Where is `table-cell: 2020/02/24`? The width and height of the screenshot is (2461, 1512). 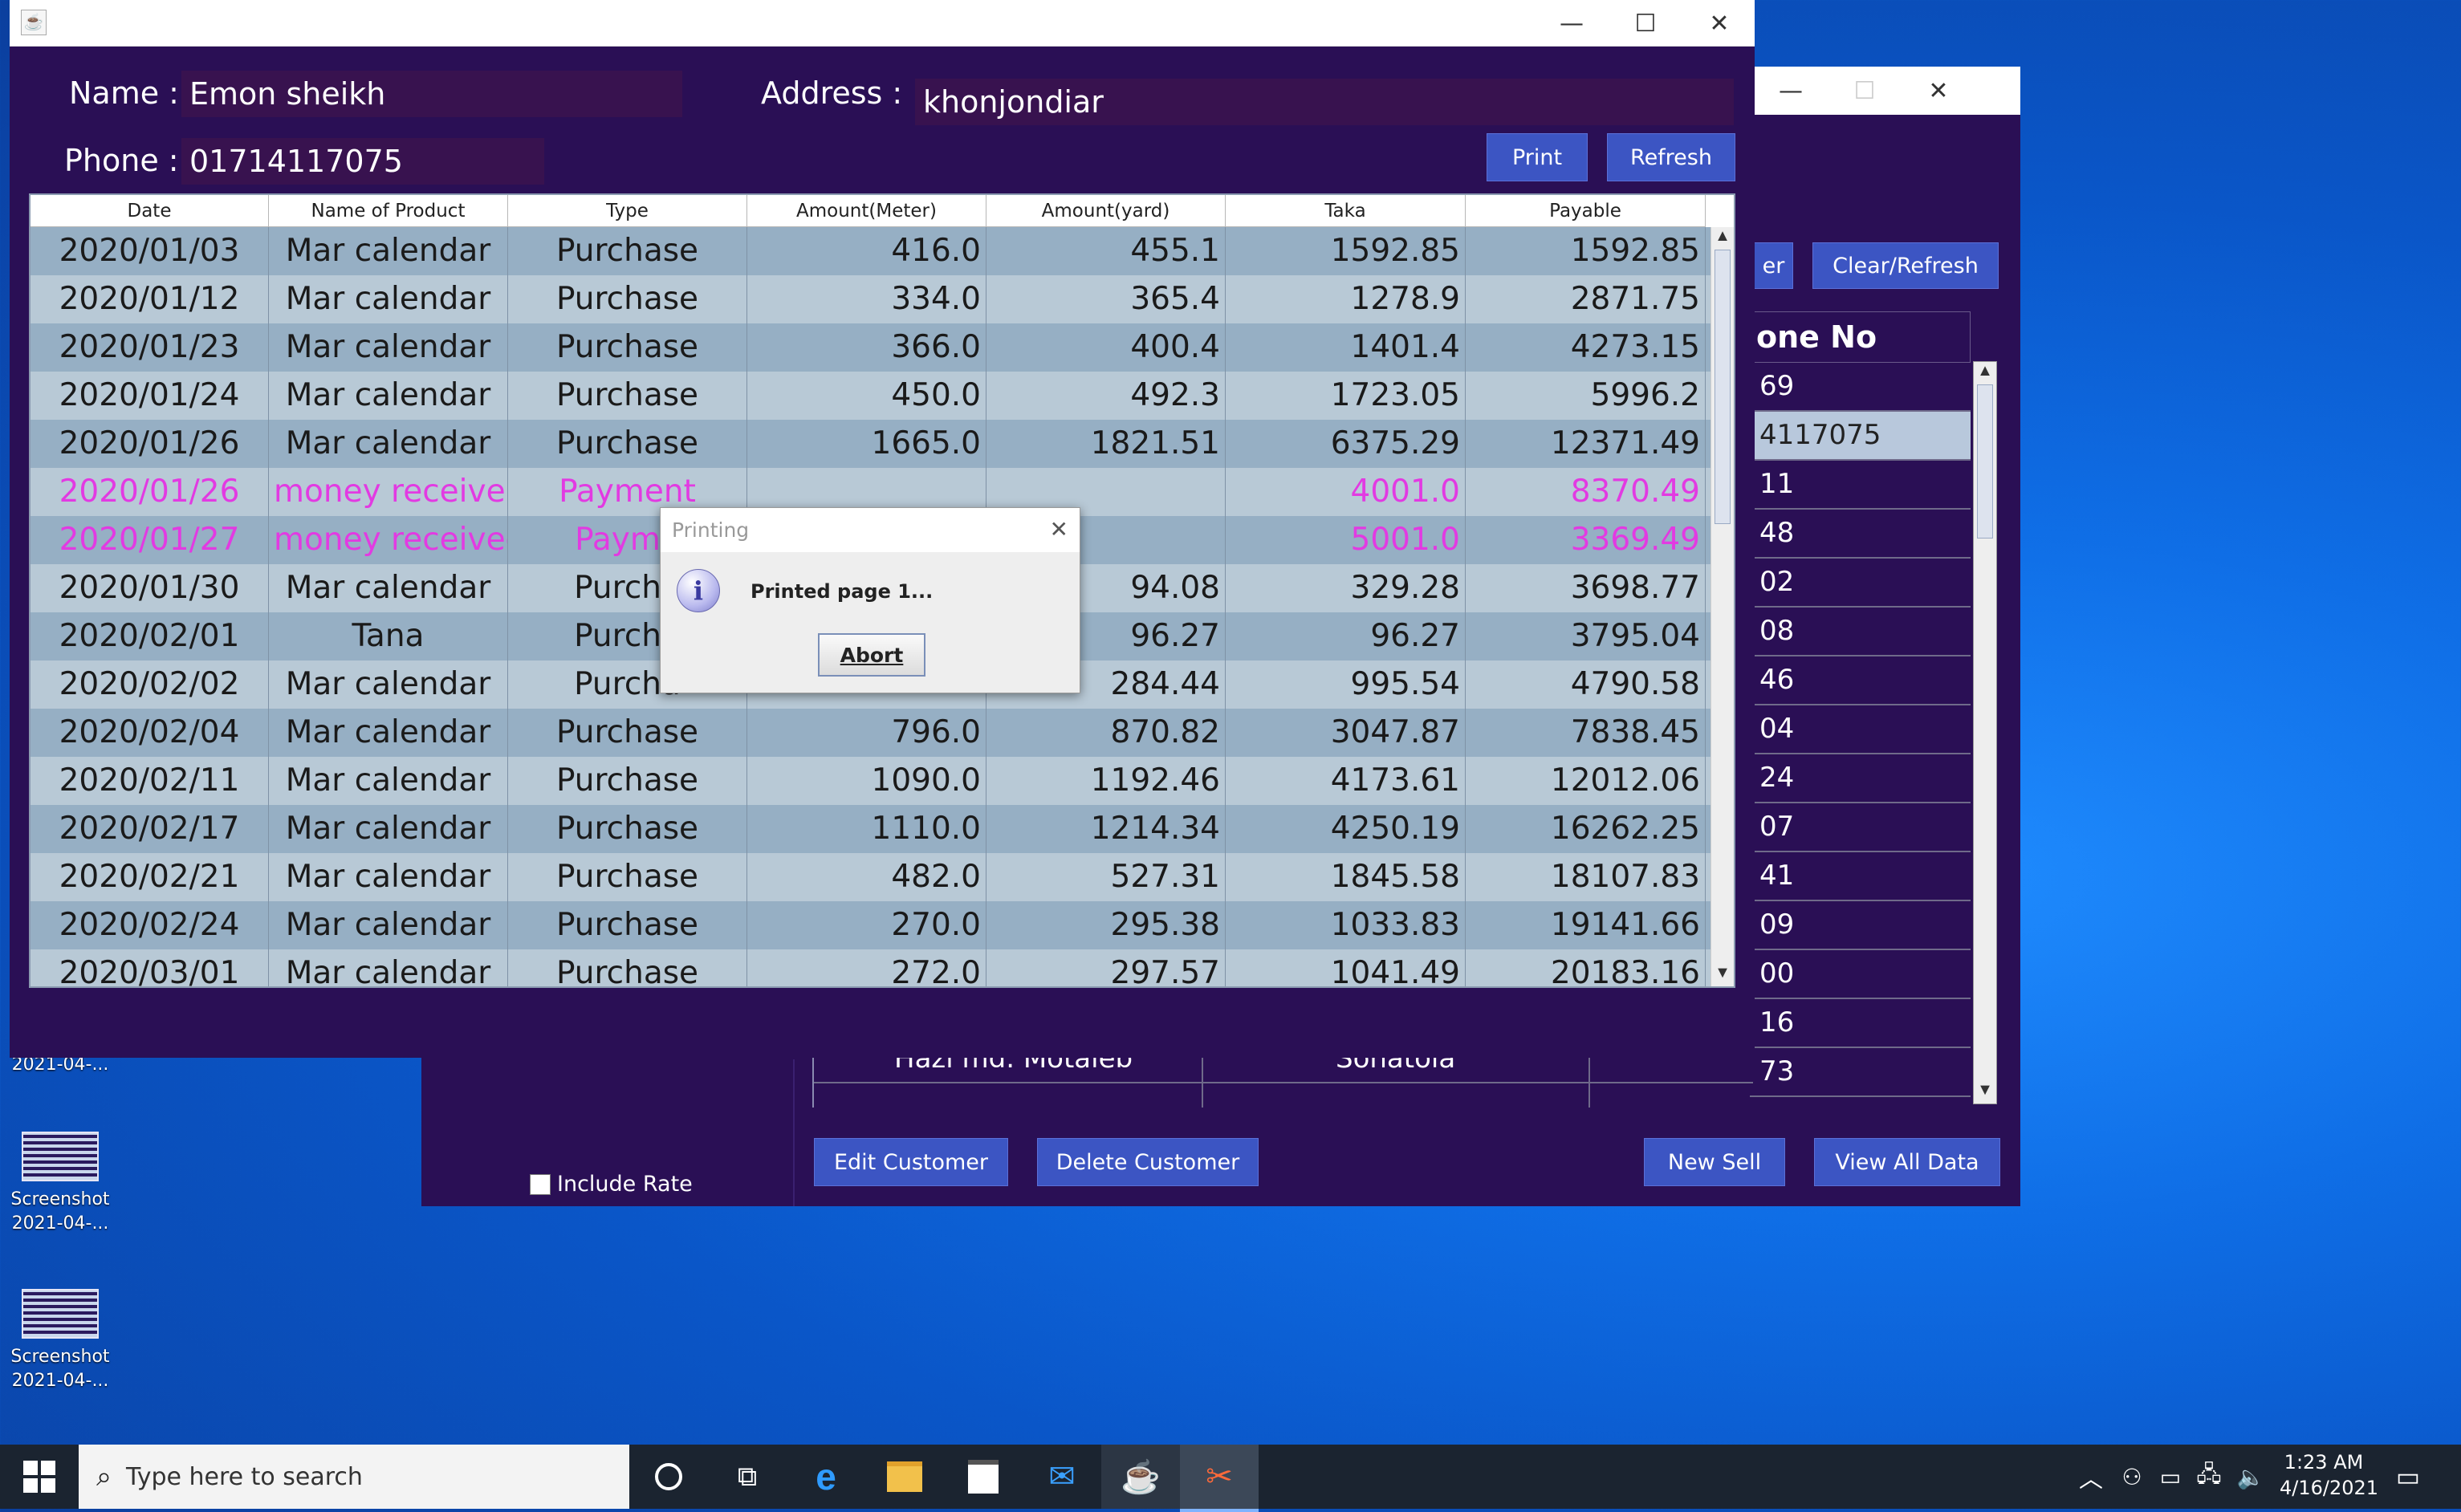
table-cell: 2020/02/24 is located at coordinates (150, 925).